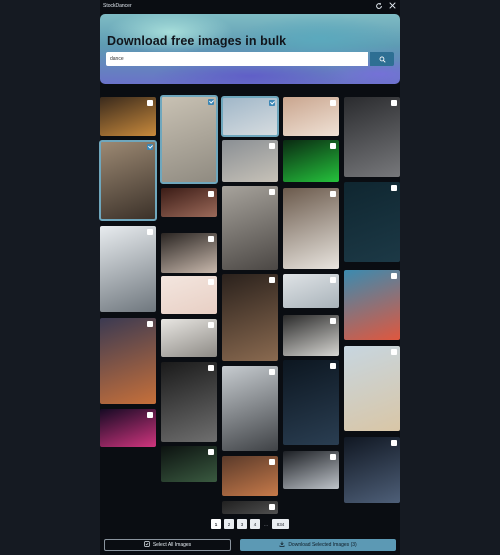 The image size is (500, 555). I want to click on search-icon, so click(382, 59).